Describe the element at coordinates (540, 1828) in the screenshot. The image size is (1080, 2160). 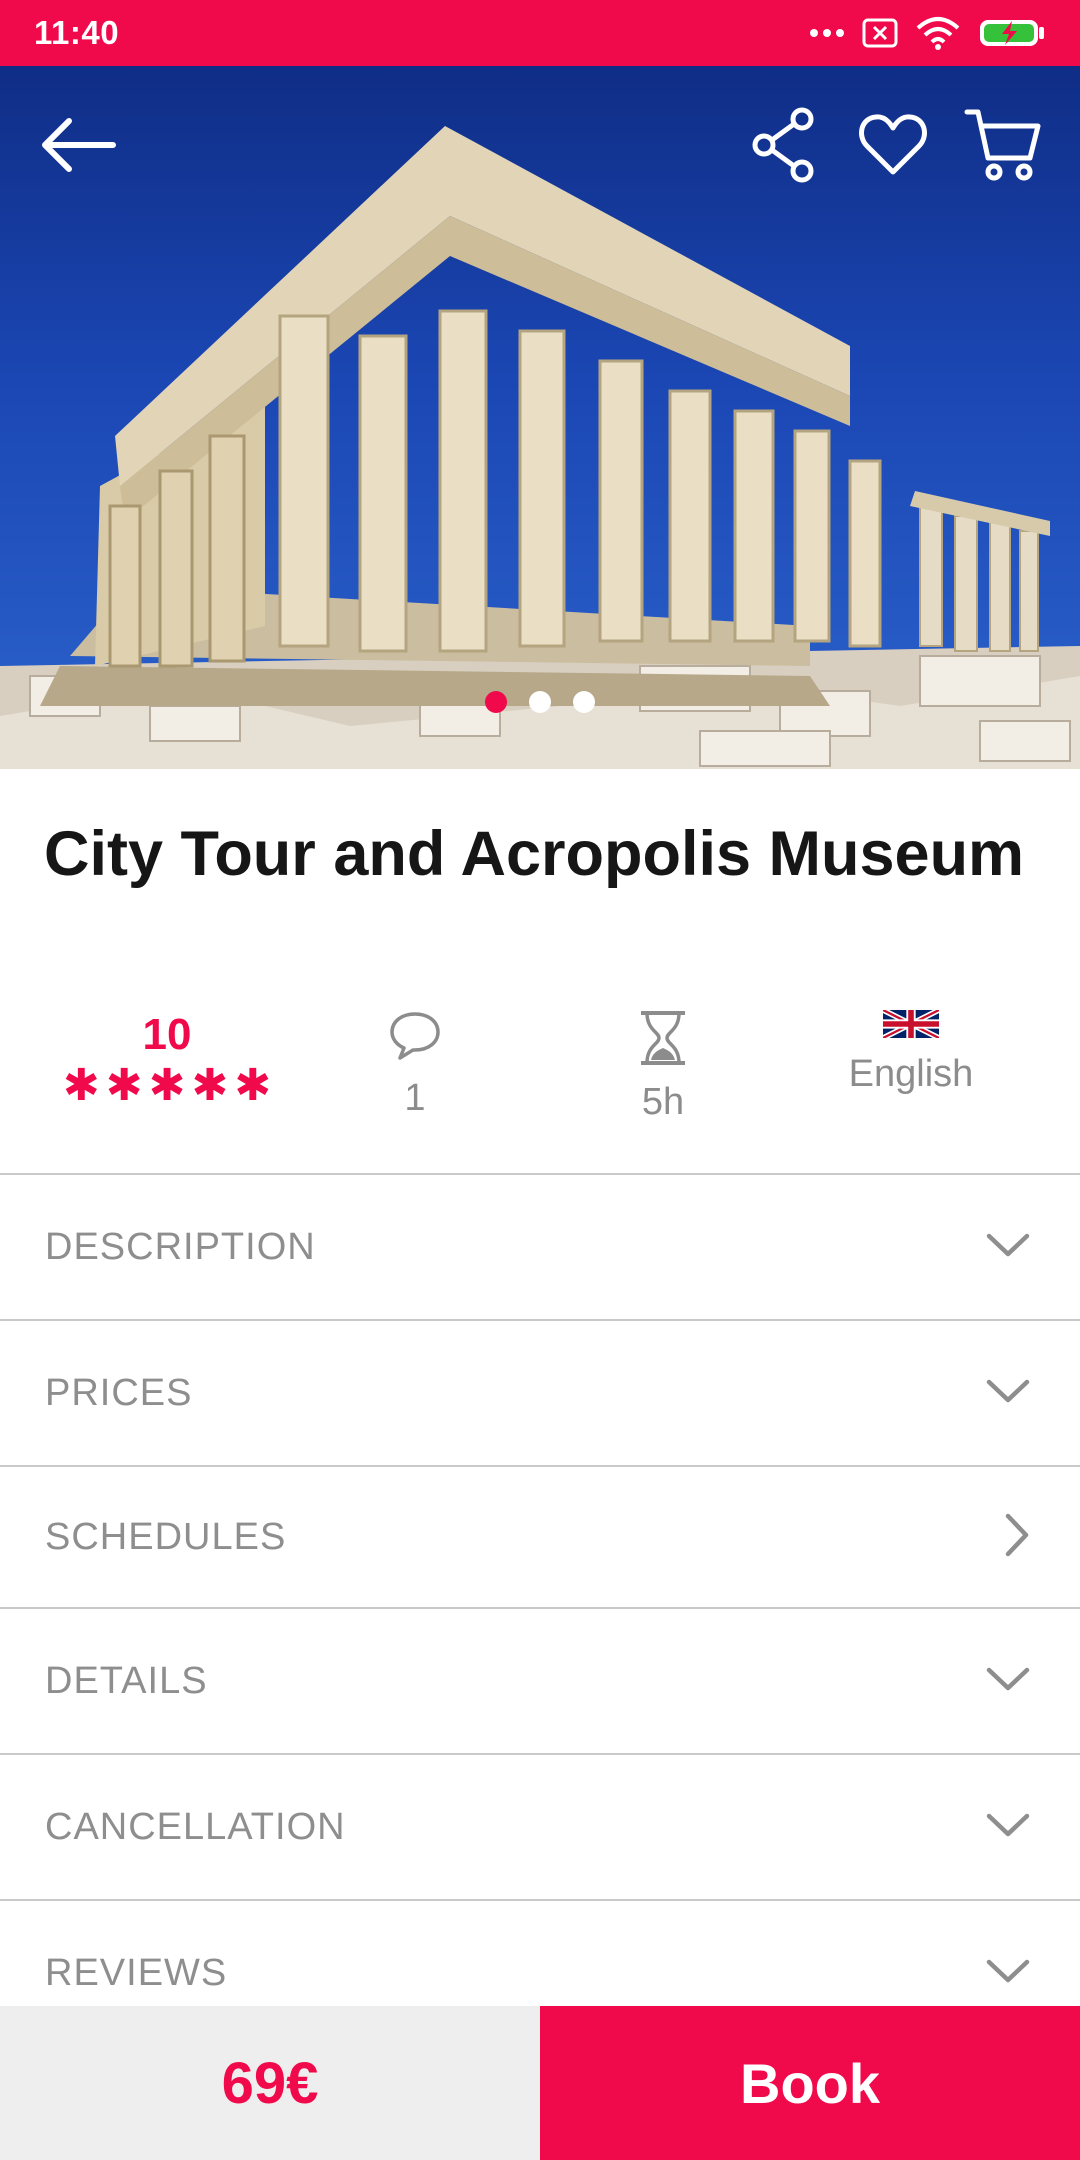
I see `section-cancellation: CANCELLATION` at that location.